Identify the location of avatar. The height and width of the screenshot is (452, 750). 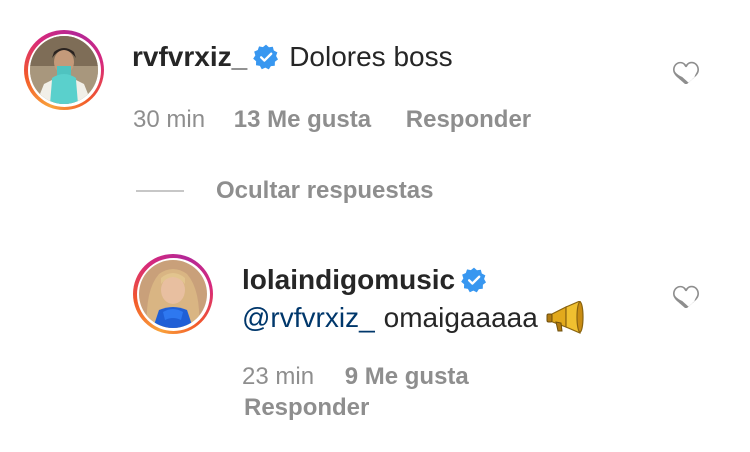
(64, 70).